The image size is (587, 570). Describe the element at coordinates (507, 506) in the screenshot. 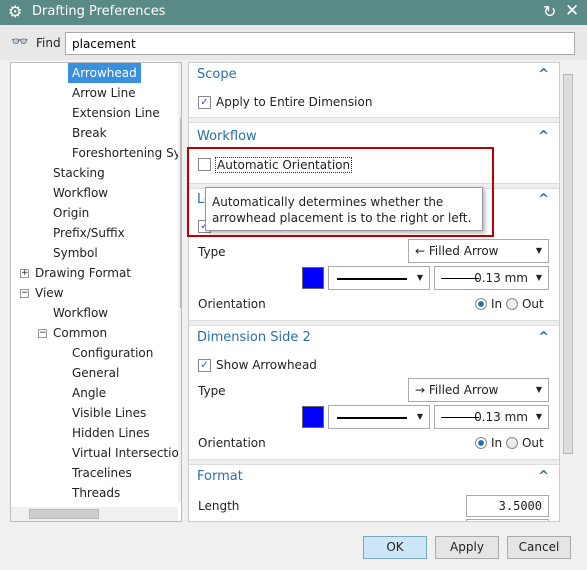

I see `length-input: 3.5000` at that location.